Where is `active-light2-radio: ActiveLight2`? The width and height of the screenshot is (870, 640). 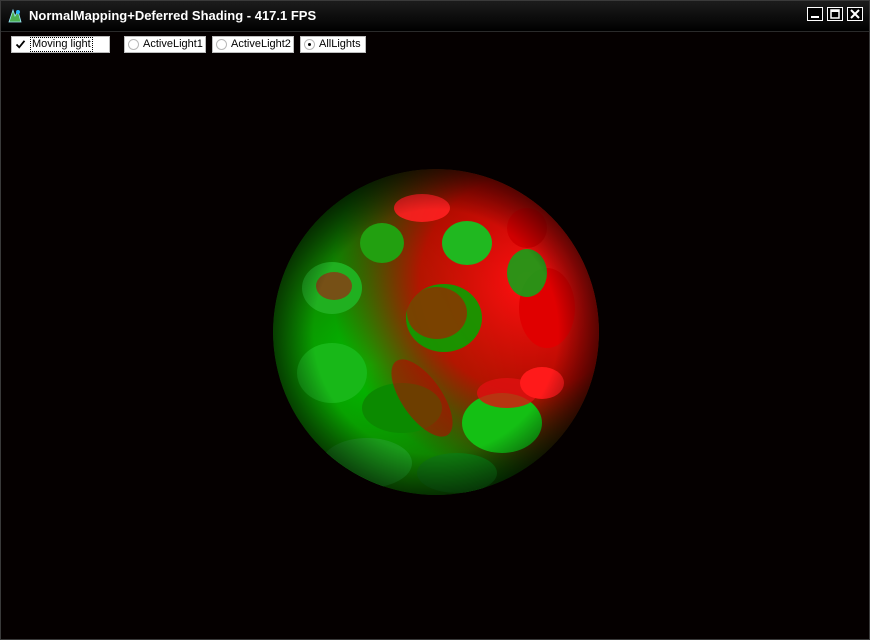 active-light2-radio: ActiveLight2 is located at coordinates (253, 44).